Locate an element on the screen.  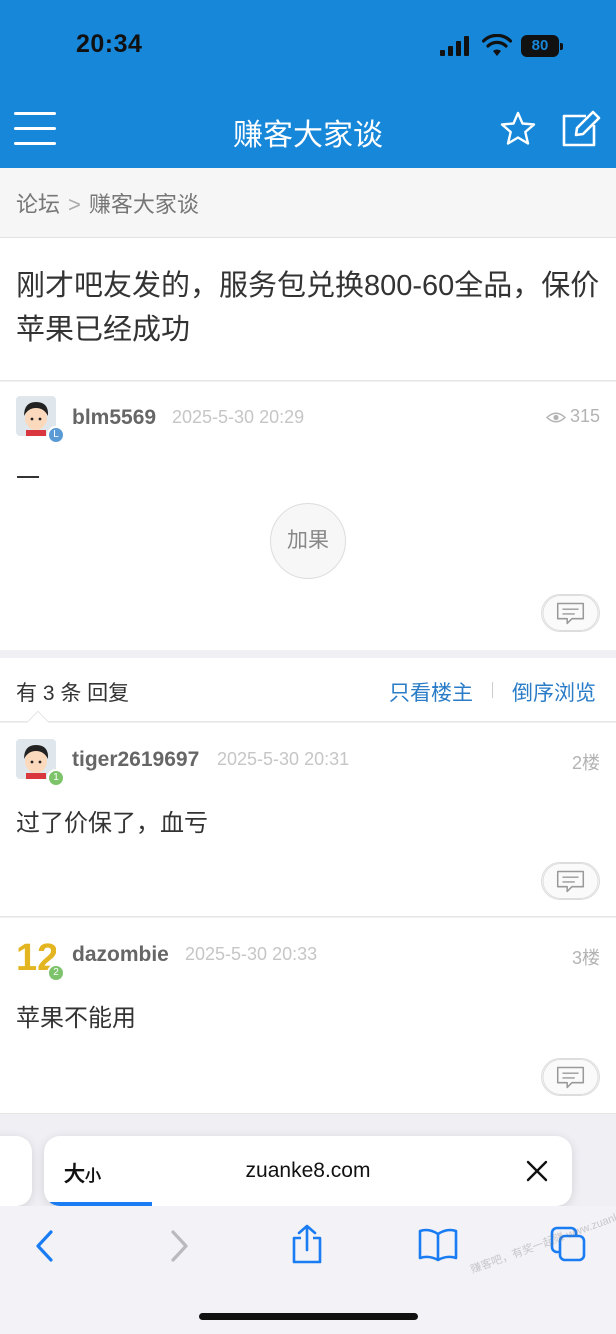
home-indicator is located at coordinates (308, 1316).